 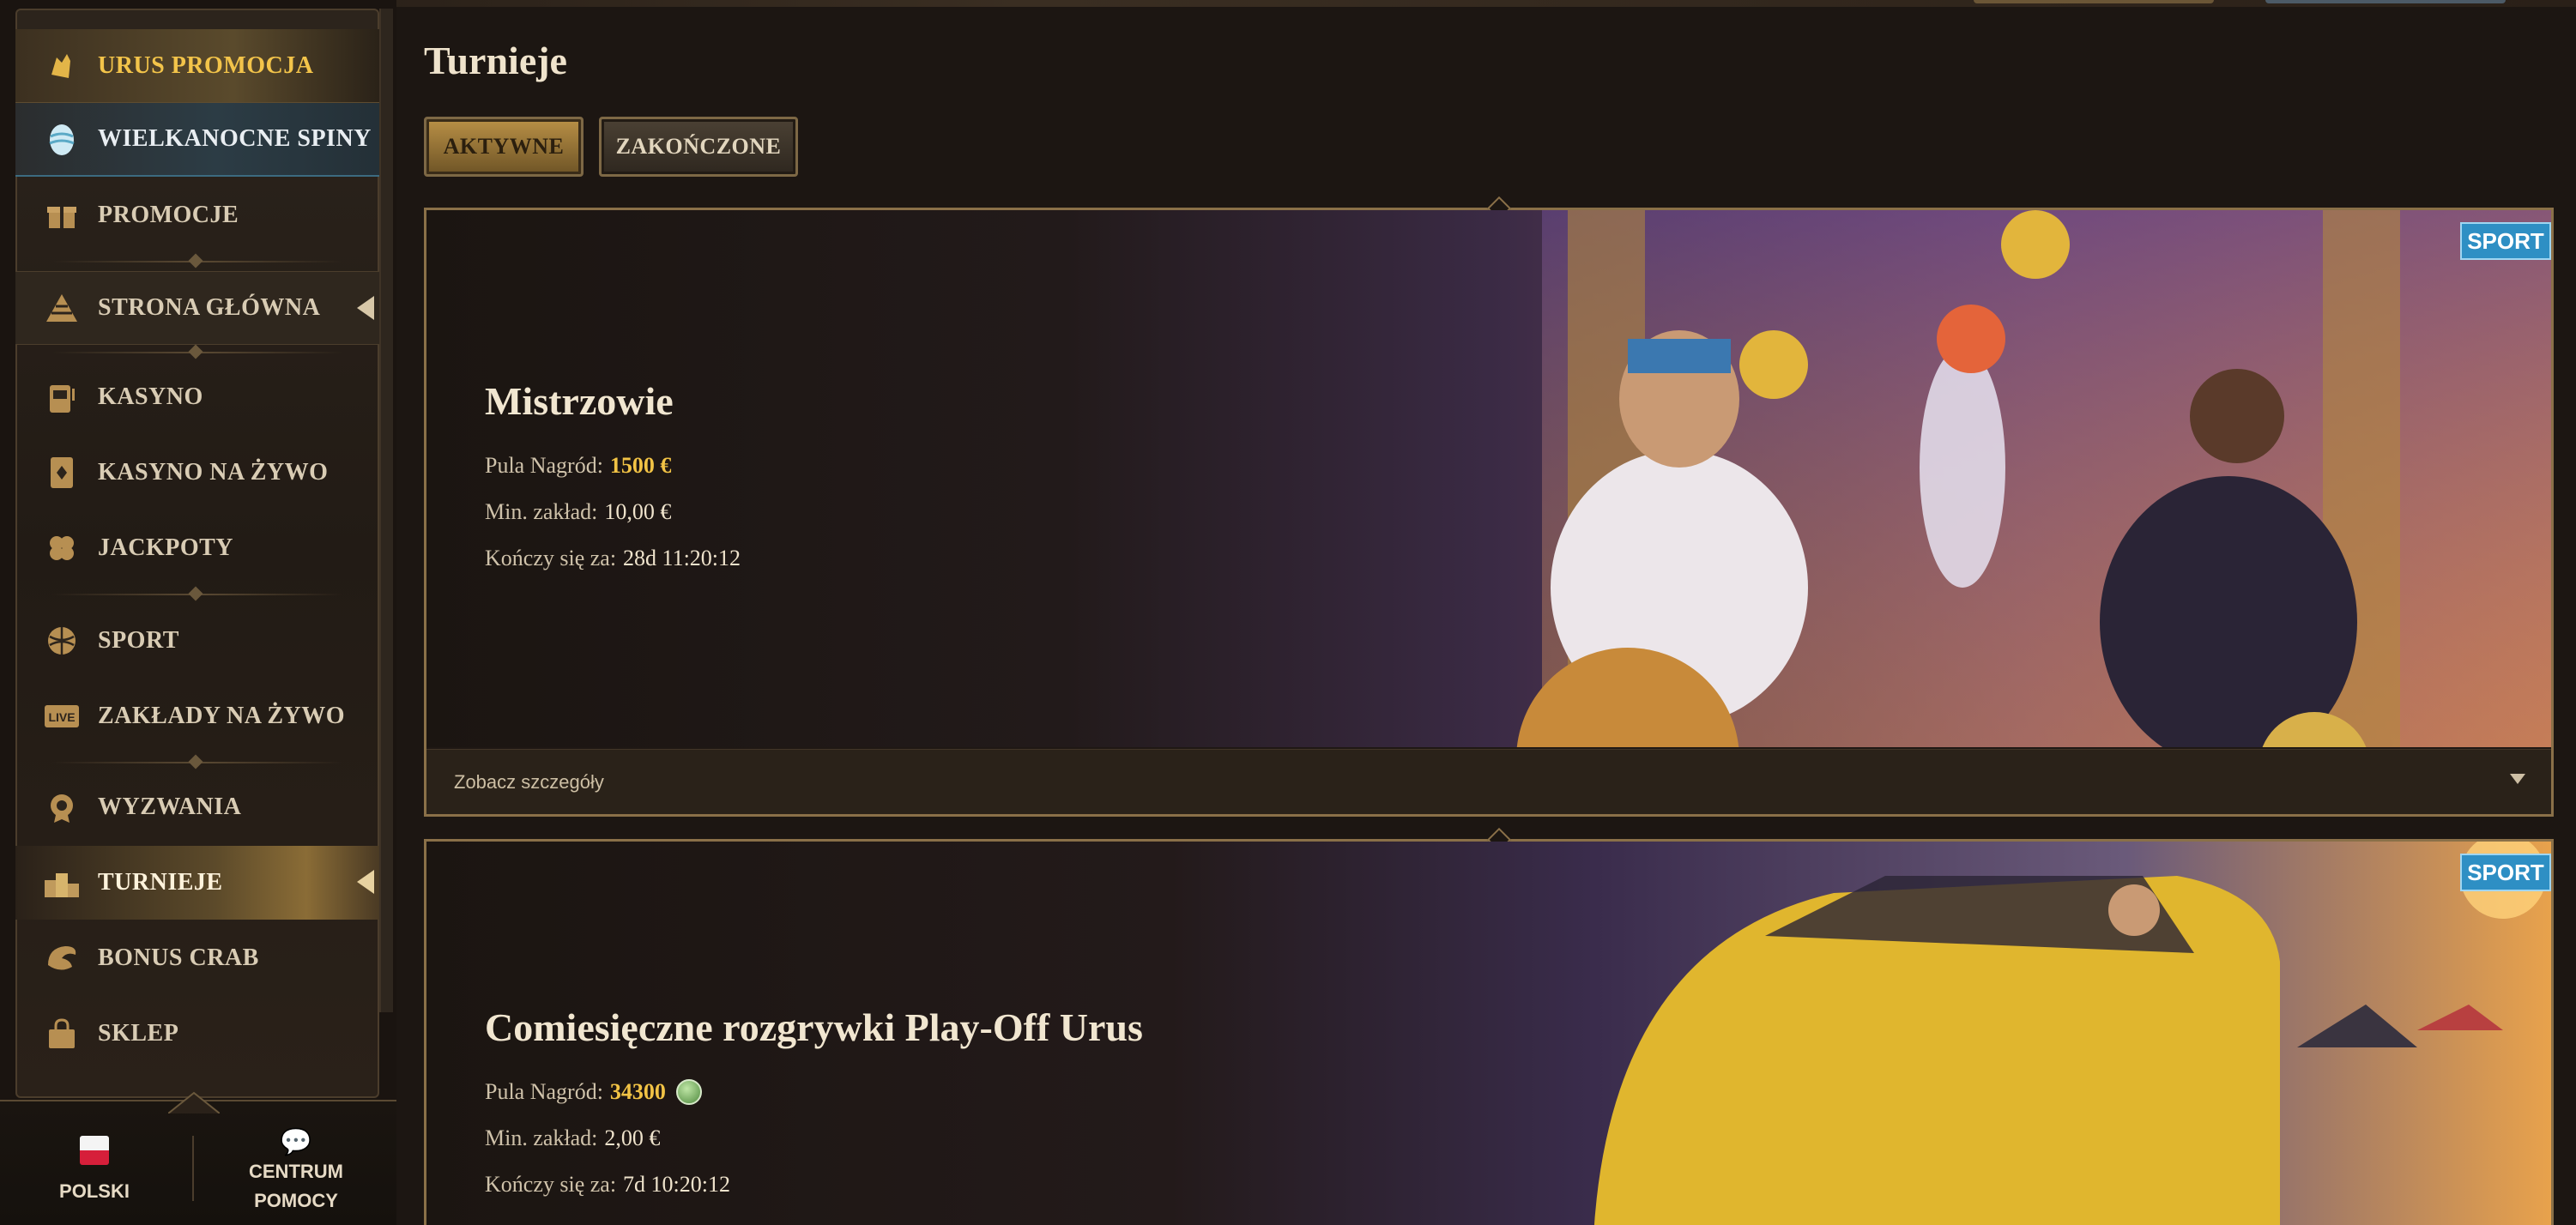 What do you see at coordinates (61, 308) in the screenshot?
I see `pyramid-icon` at bounding box center [61, 308].